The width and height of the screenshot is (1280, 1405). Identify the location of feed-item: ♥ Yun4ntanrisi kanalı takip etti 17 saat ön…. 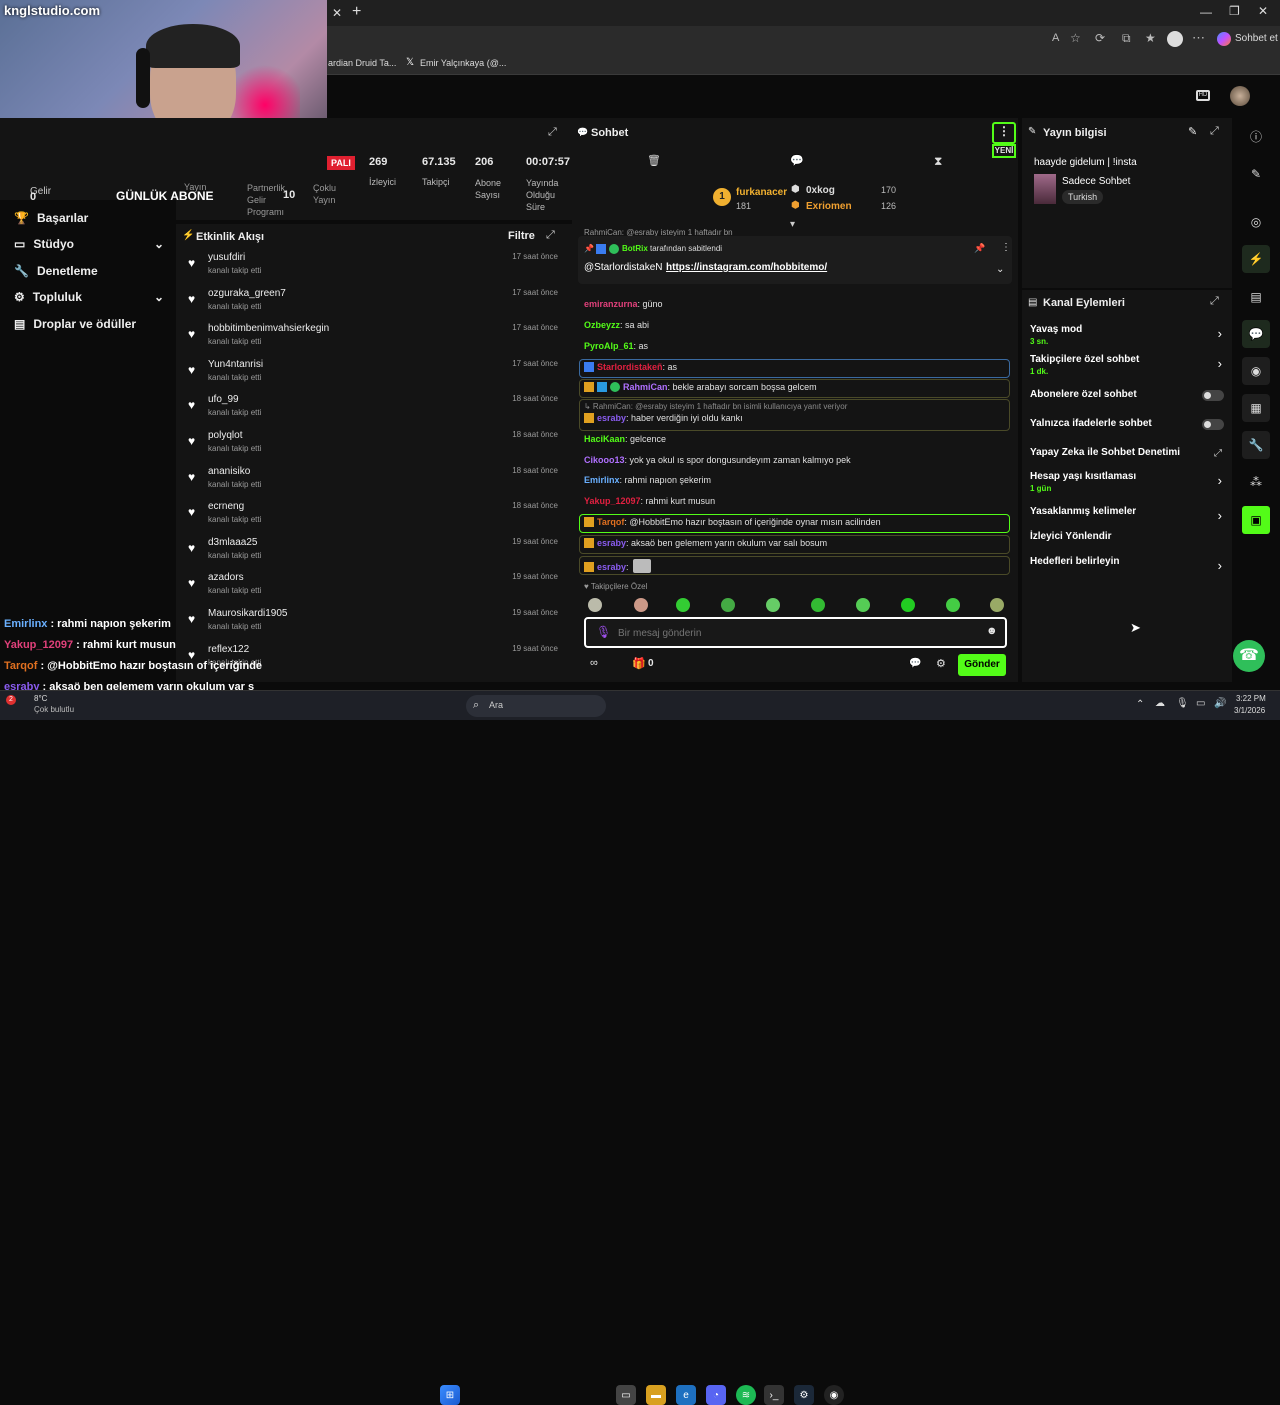
(372, 375).